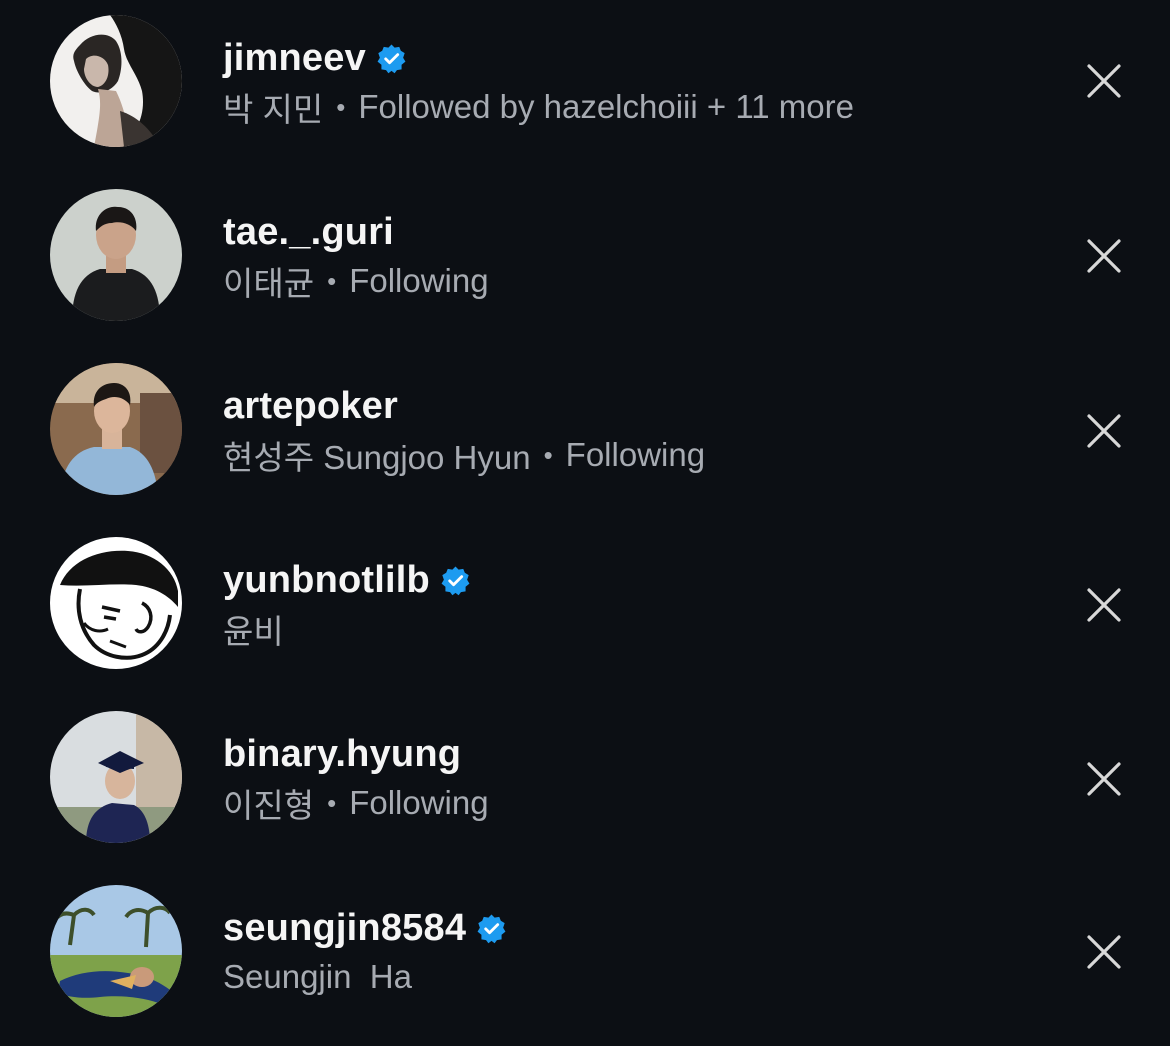 The width and height of the screenshot is (1170, 1046). I want to click on username-line: seungjin8584, so click(365, 928).